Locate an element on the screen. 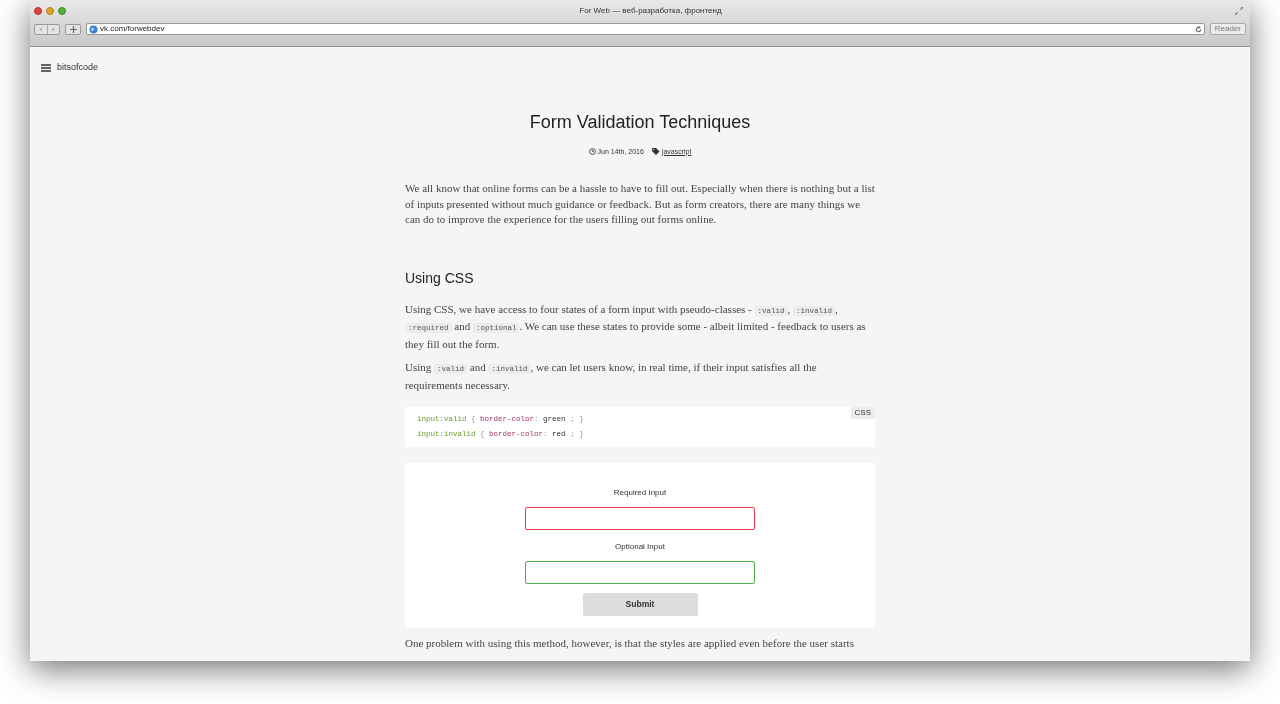 This screenshot has height=704, width=1280. add-tab-button is located at coordinates (73, 29).